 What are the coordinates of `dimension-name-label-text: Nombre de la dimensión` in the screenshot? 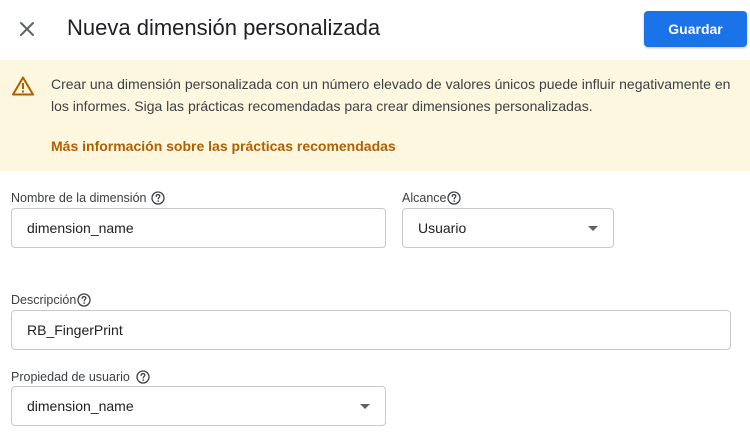 It's located at (79, 198).